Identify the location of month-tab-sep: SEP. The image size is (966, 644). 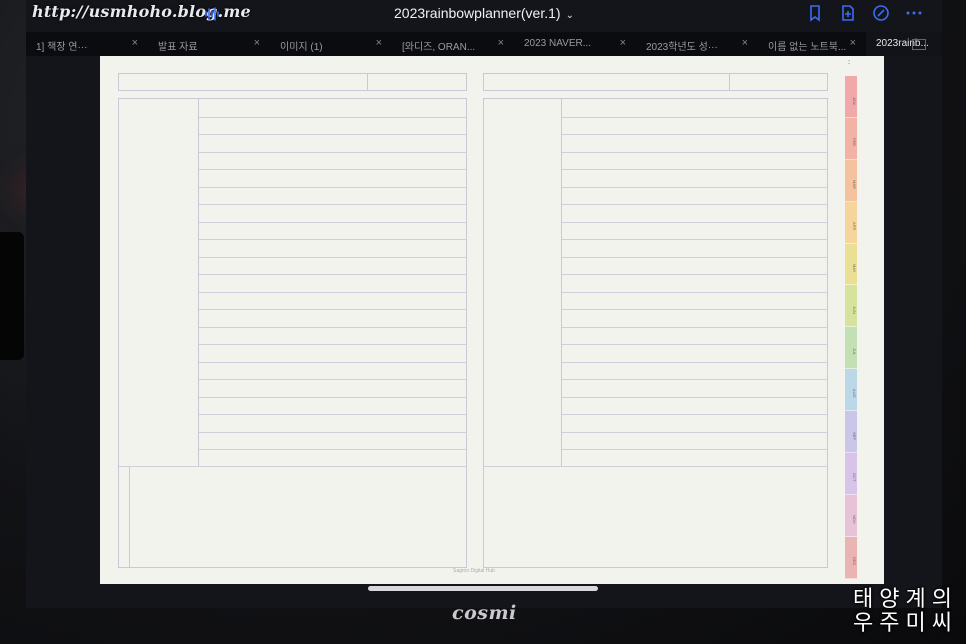
(851, 432).